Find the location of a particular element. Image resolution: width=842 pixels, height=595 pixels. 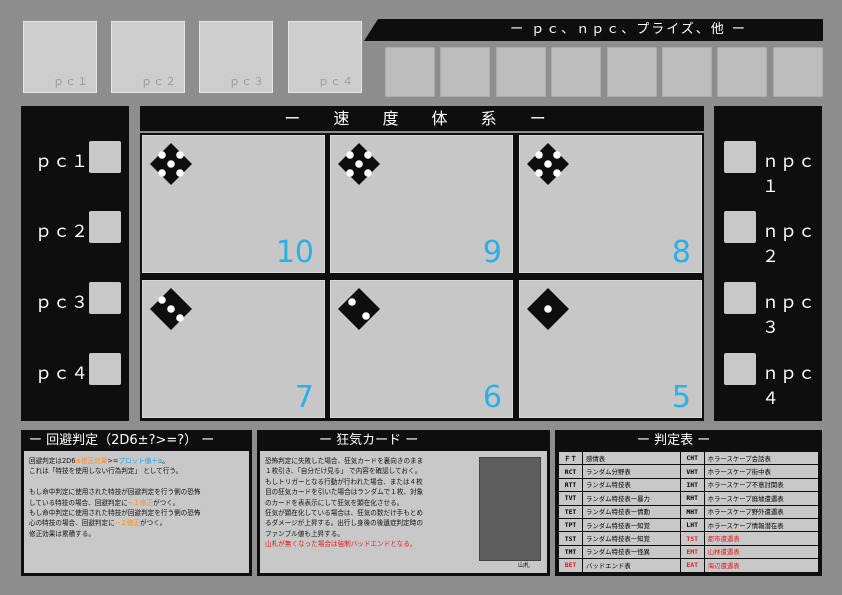

table-name-cell: 都市遭遇表 is located at coordinates (761, 538).